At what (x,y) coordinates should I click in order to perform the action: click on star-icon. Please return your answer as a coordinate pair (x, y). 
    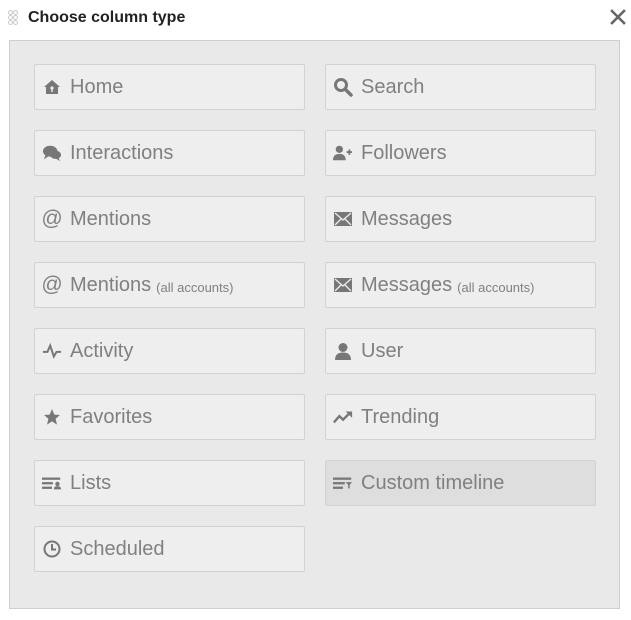
    Looking at the image, I should click on (52, 417).